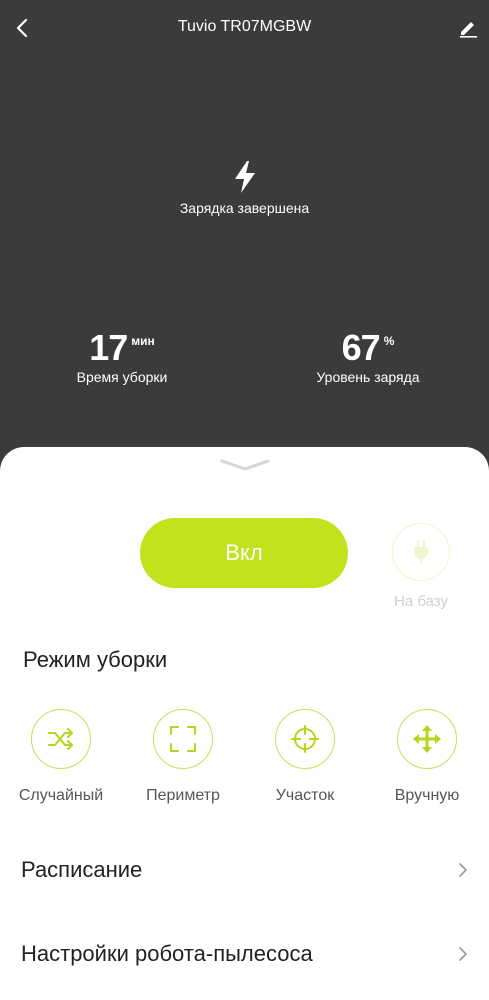 The height and width of the screenshot is (1000, 489). What do you see at coordinates (61, 739) in the screenshot?
I see `shuffle-icon` at bounding box center [61, 739].